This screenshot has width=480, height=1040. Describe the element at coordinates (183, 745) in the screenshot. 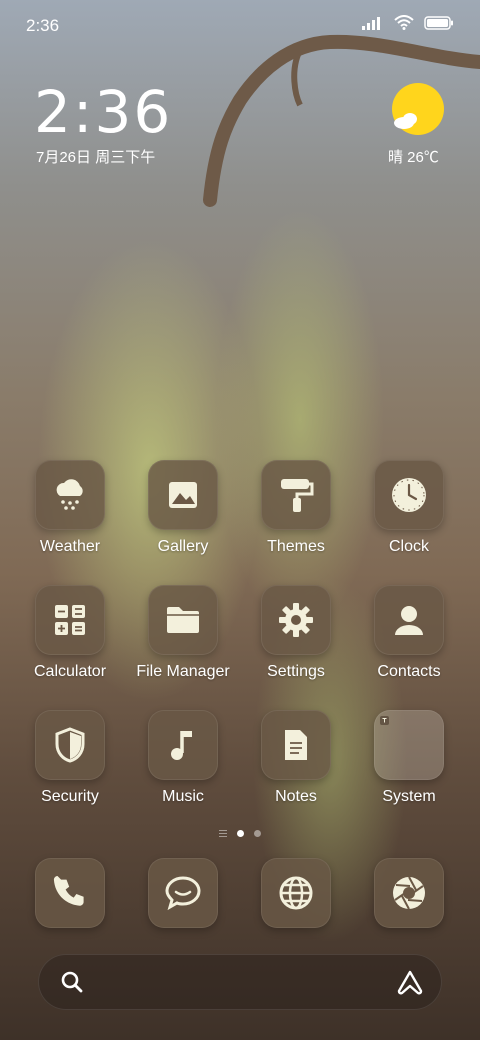

I see `music-note-icon` at that location.